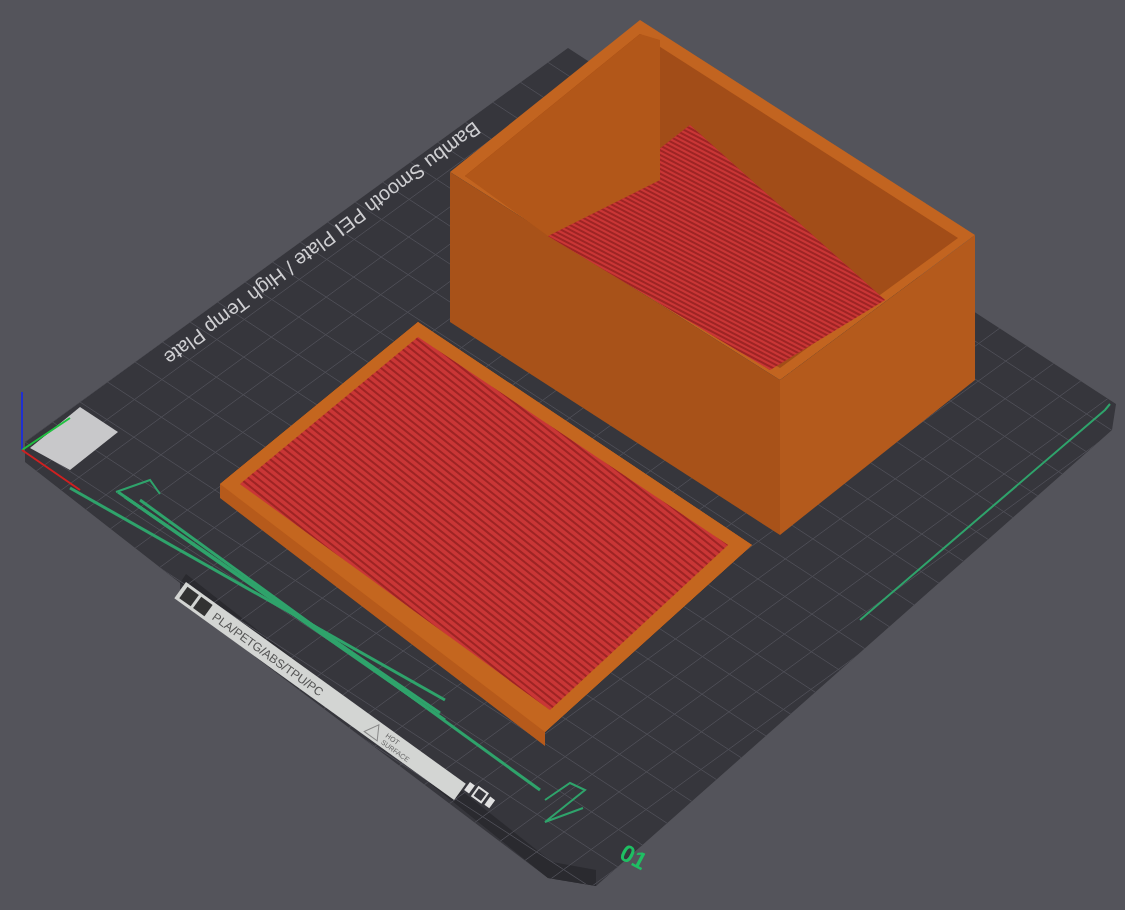  What do you see at coordinates (69, 441) in the screenshot?
I see `axis-gizmo-icon` at bounding box center [69, 441].